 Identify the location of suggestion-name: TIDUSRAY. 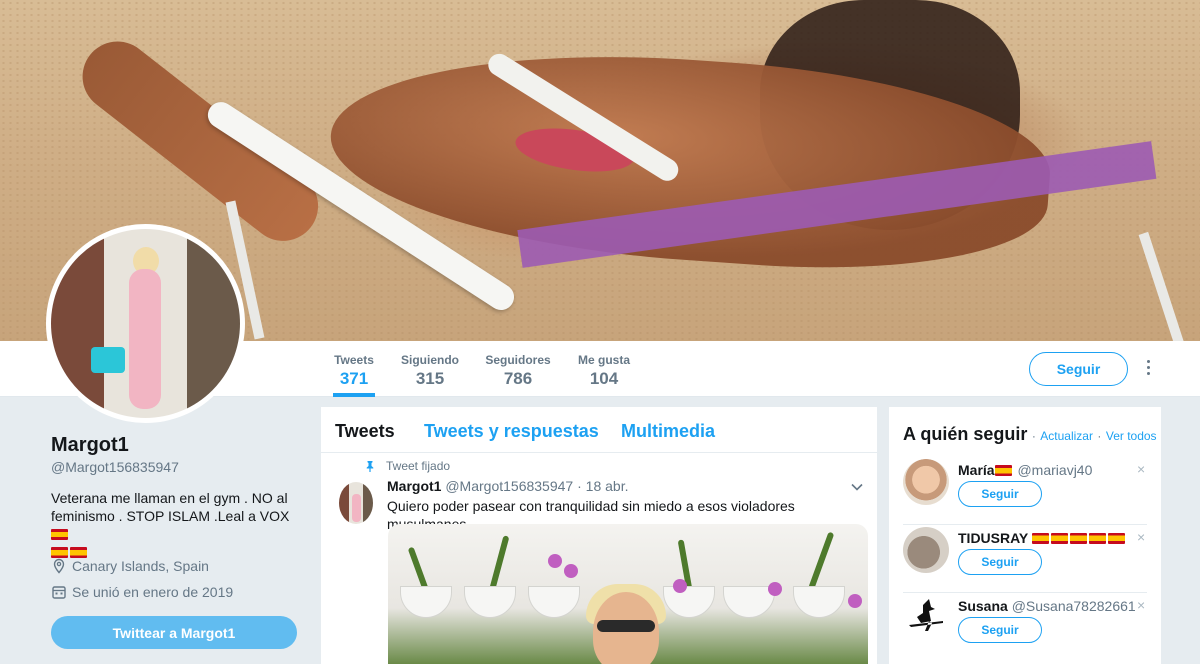
(993, 538).